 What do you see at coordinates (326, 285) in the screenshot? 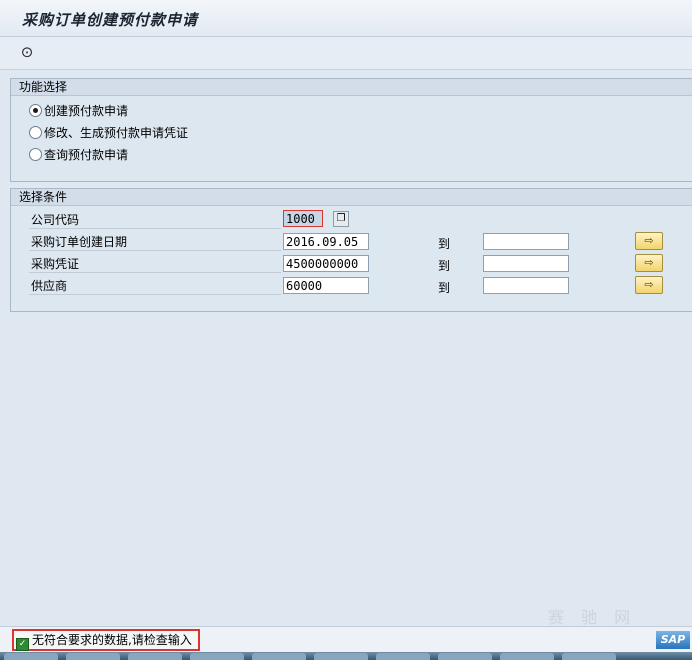
I see `vendor-from-input: 60000` at bounding box center [326, 285].